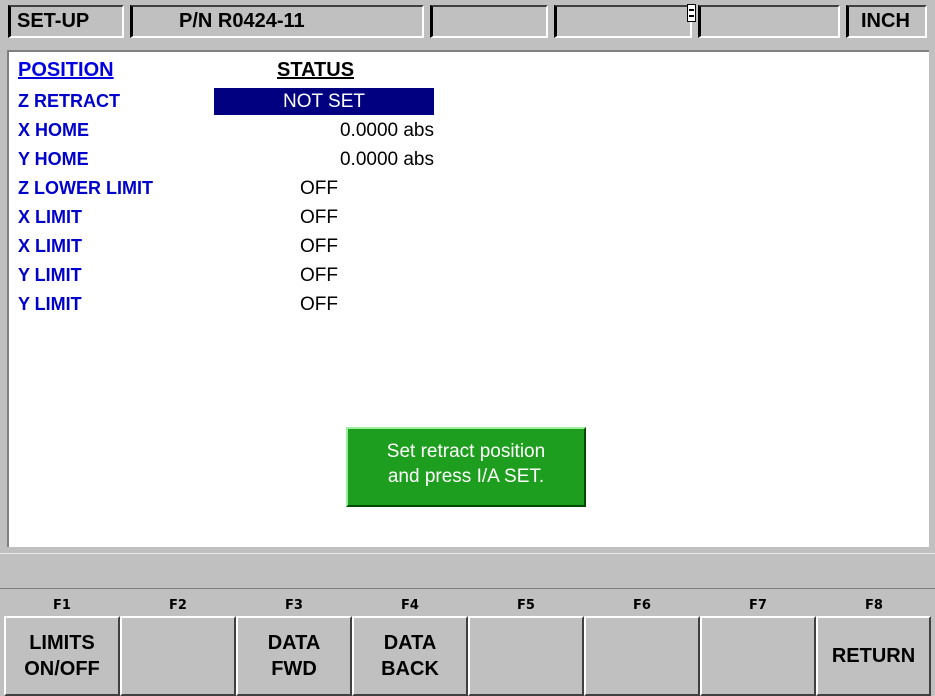  I want to click on fkey-label-line2: BACK, so click(410, 669).